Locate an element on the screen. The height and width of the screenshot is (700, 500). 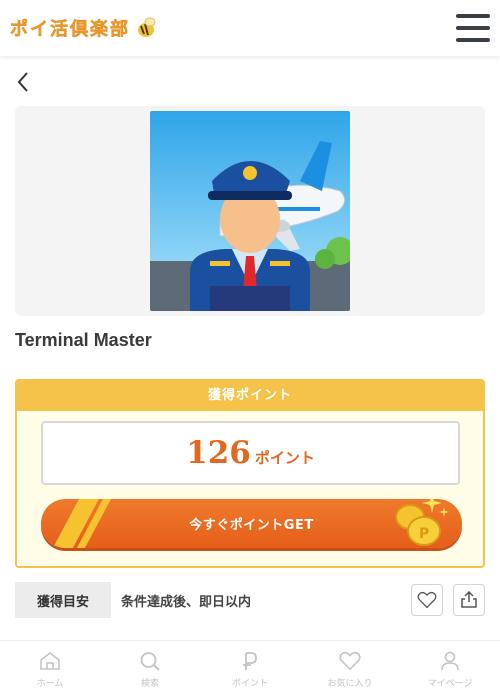
estimate-text: 条件達成後、即日以内 is located at coordinates (186, 602).